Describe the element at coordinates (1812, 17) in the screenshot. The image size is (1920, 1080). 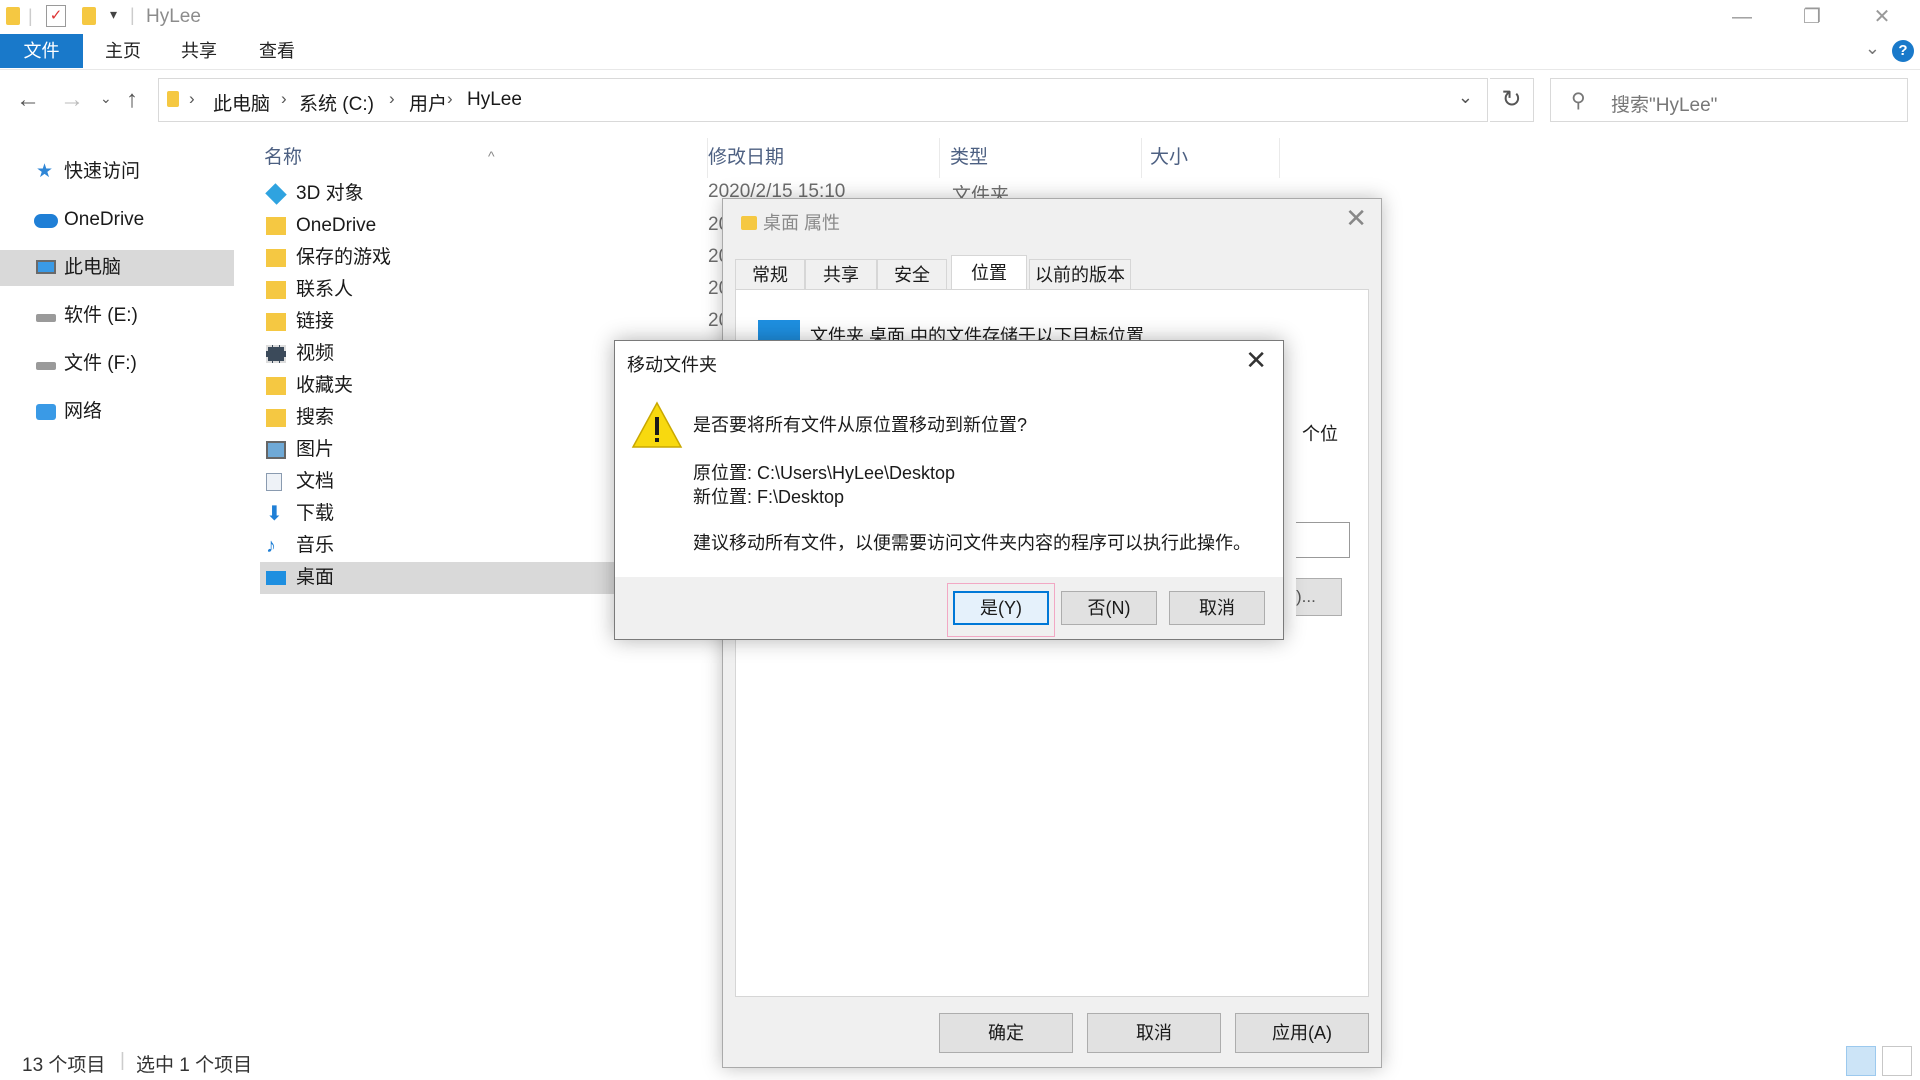
I see `restore-button: ❐` at that location.